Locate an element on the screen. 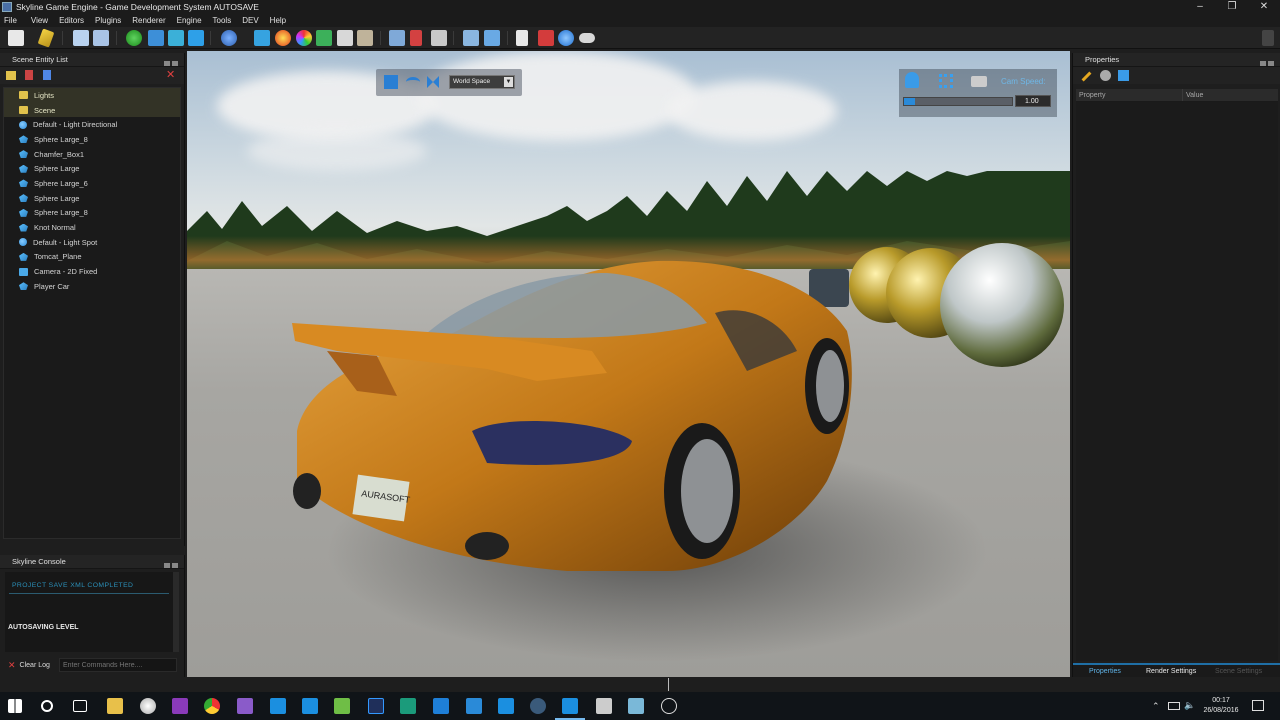  text-tool-icon is located at coordinates (47, 75).